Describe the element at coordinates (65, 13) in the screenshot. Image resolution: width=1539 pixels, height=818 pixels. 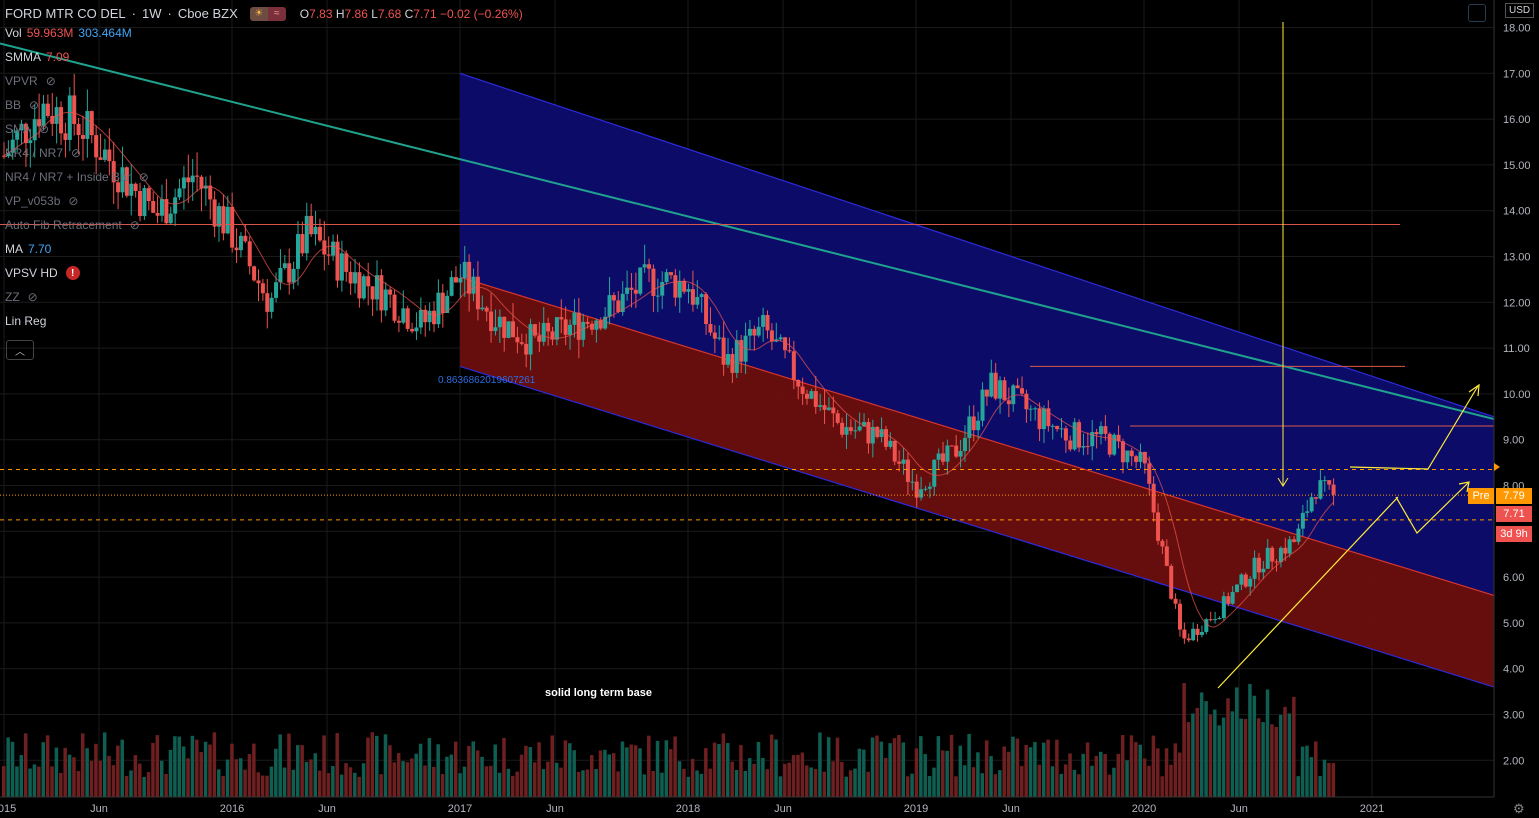
I see `symbol-name: FORD MTR CO DEL` at that location.